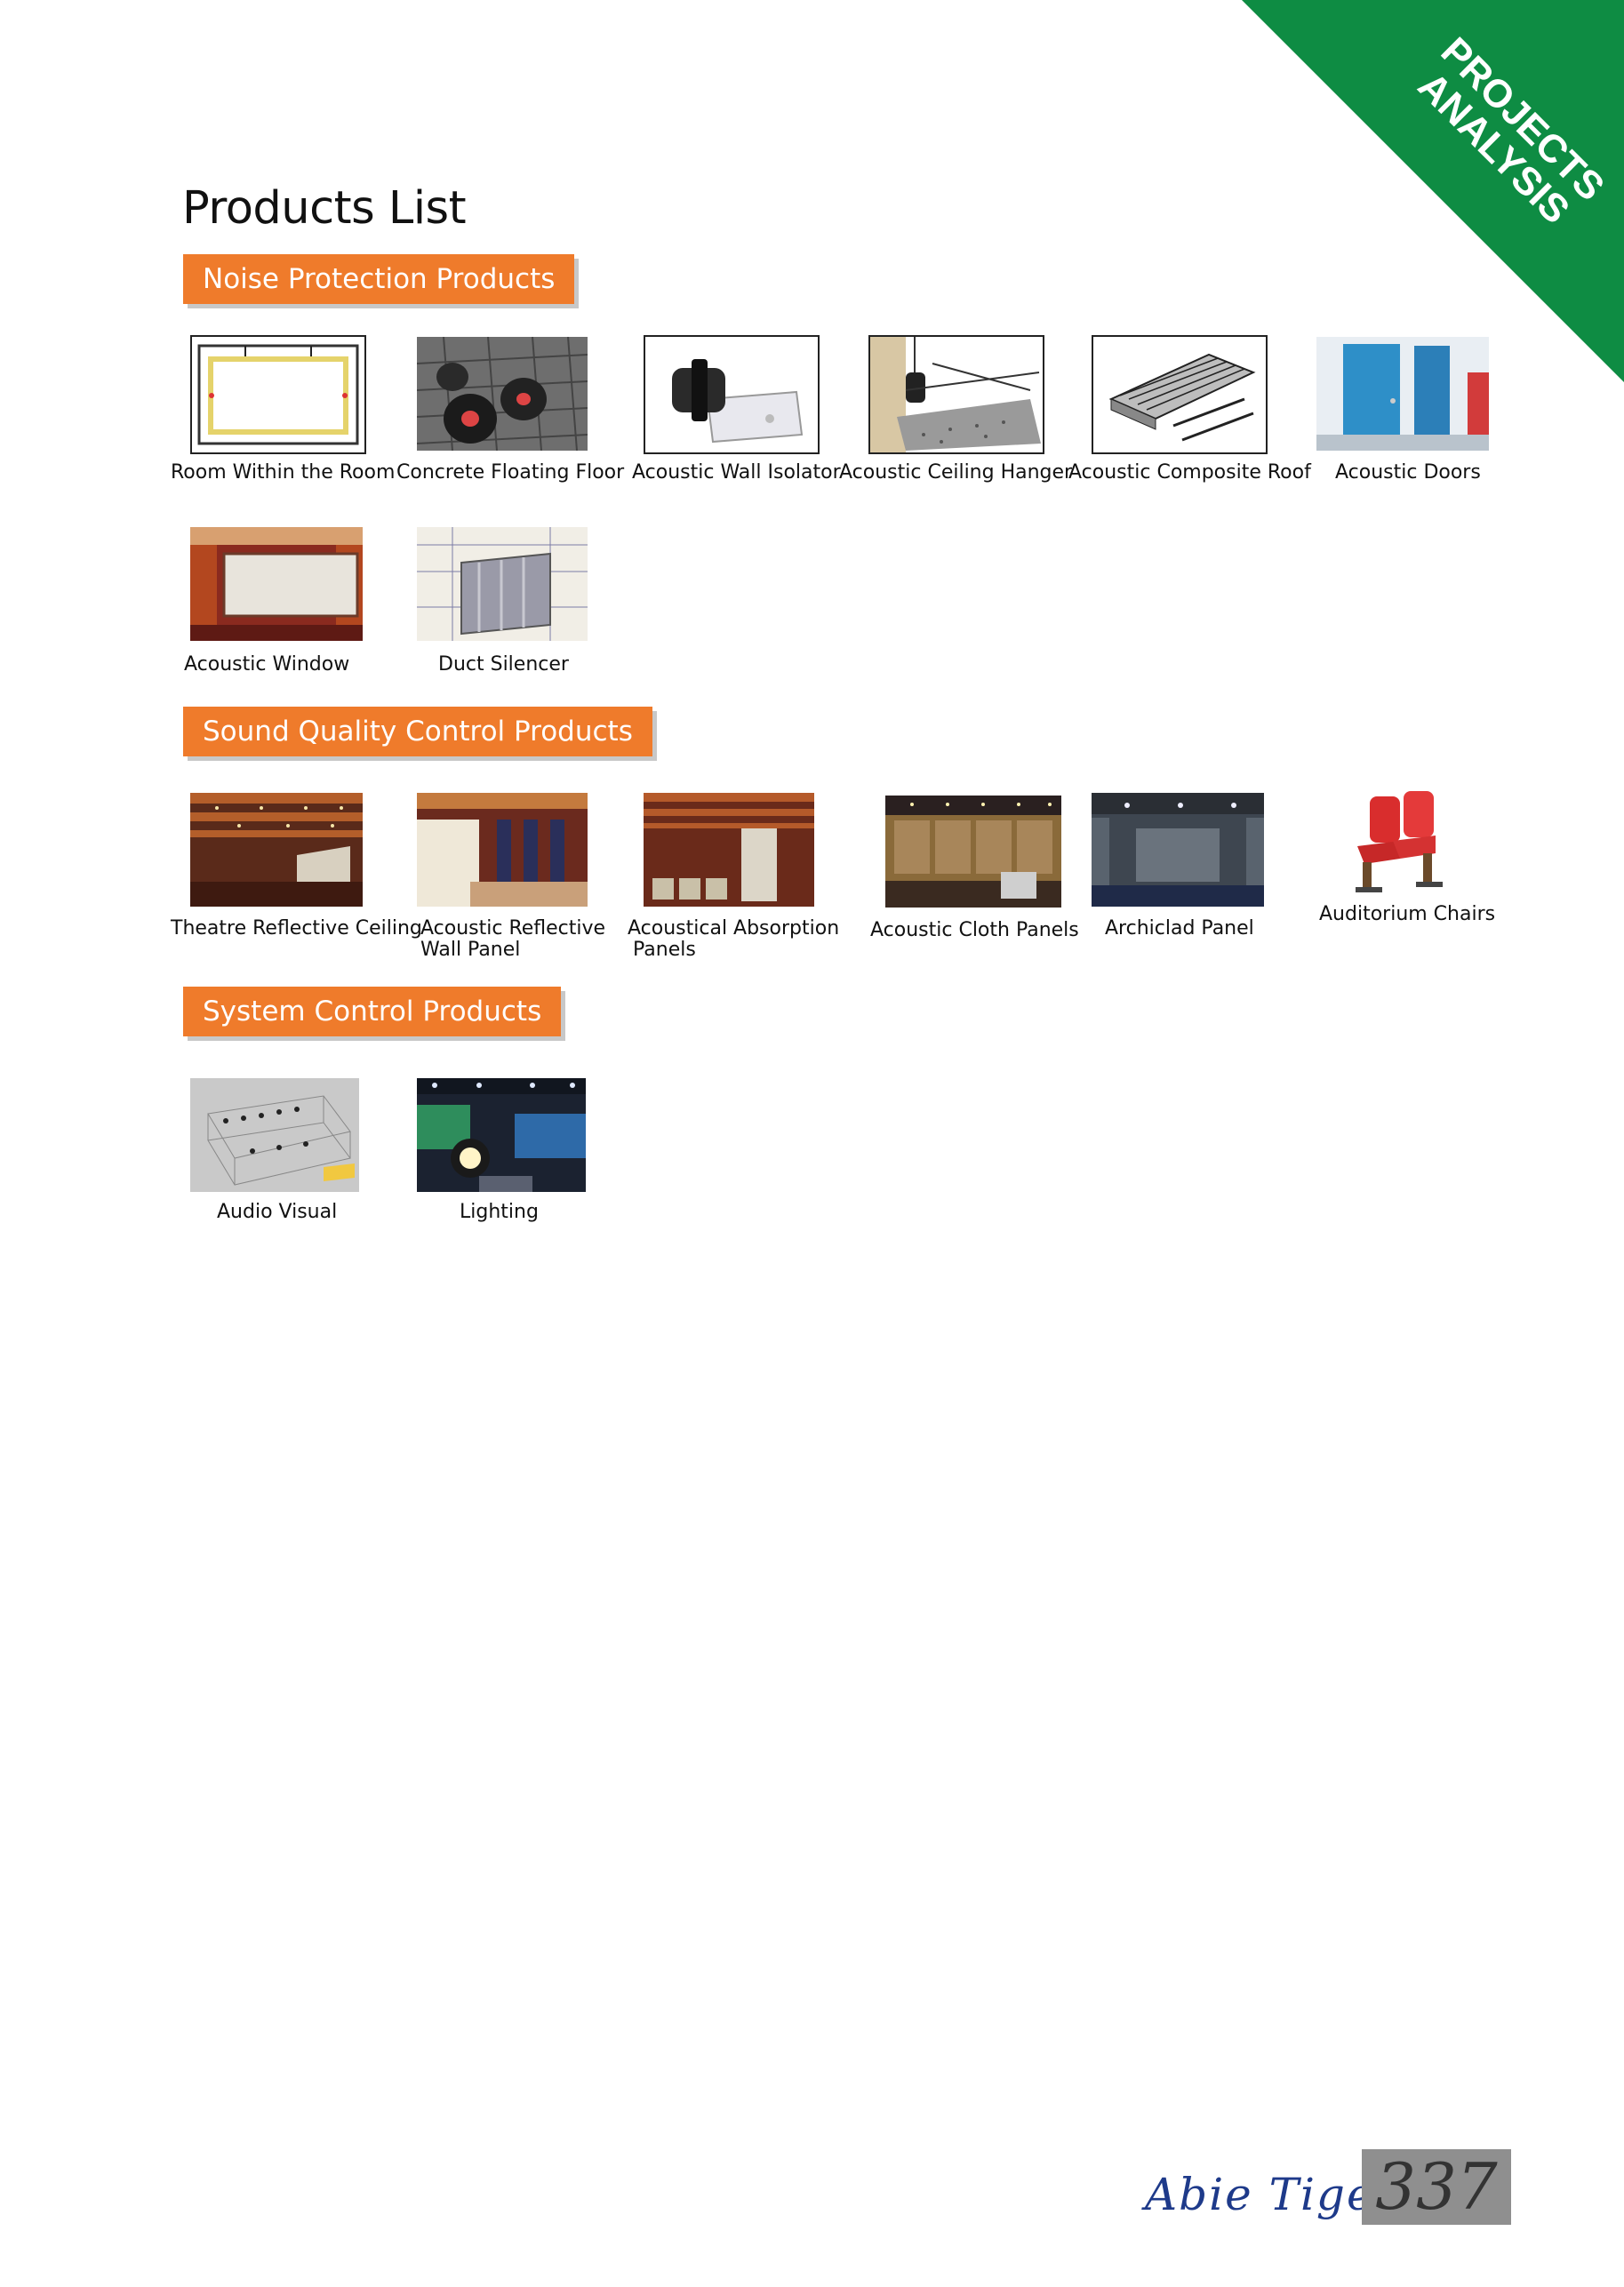 Image resolution: width=1624 pixels, height=2287 pixels. I want to click on acoustic-ceiling-hanger-image, so click(956, 394).